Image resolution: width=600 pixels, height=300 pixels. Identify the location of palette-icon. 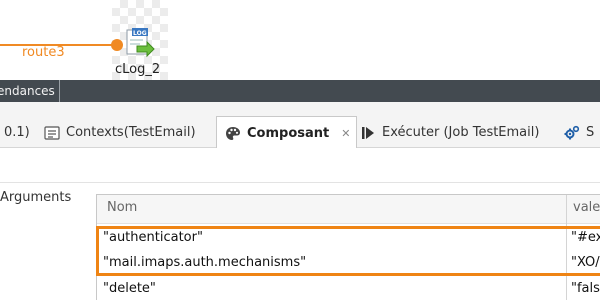
(233, 133).